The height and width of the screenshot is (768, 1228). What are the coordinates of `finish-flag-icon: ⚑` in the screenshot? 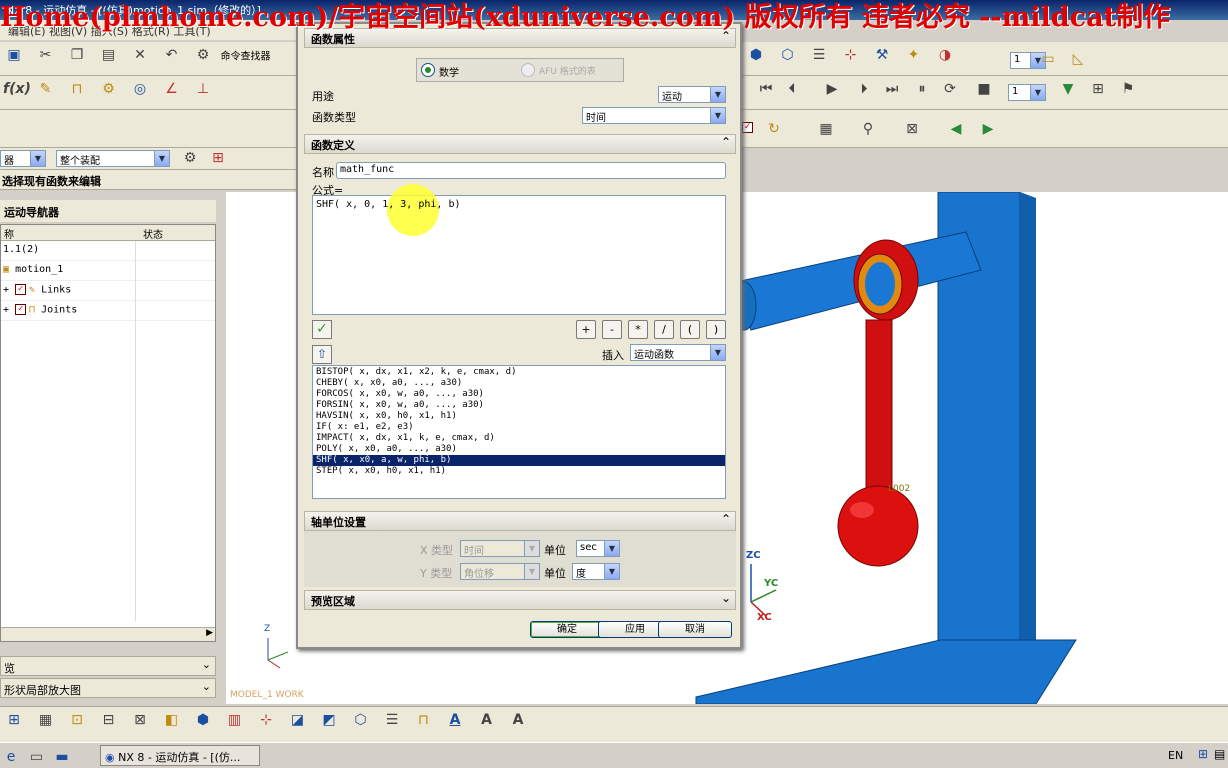 It's located at (1128, 89).